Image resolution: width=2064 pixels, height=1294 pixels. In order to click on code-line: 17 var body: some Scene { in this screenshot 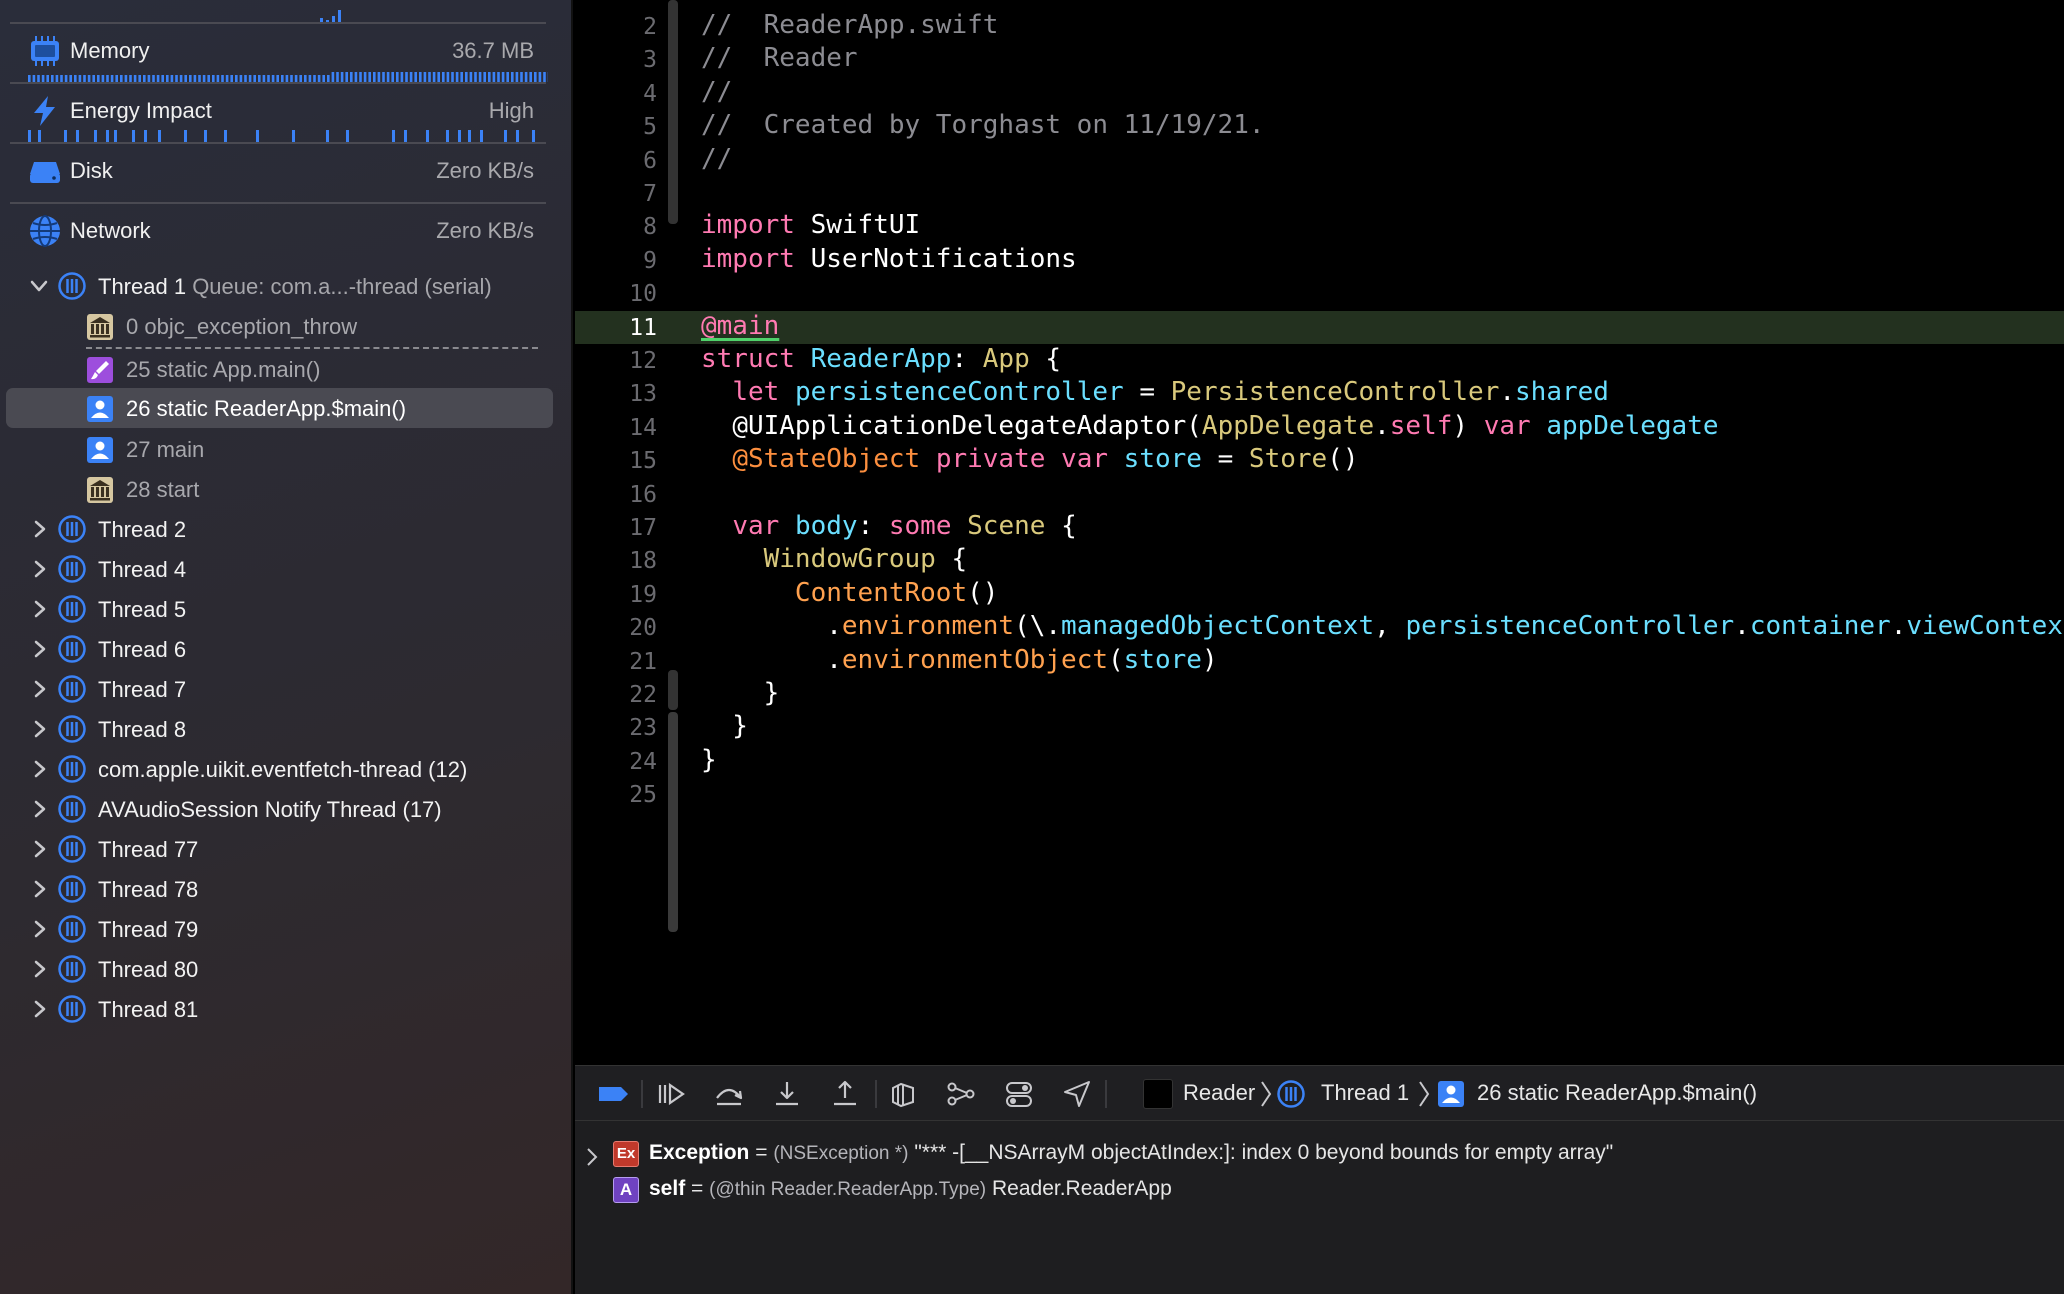, I will do `click(1319, 527)`.